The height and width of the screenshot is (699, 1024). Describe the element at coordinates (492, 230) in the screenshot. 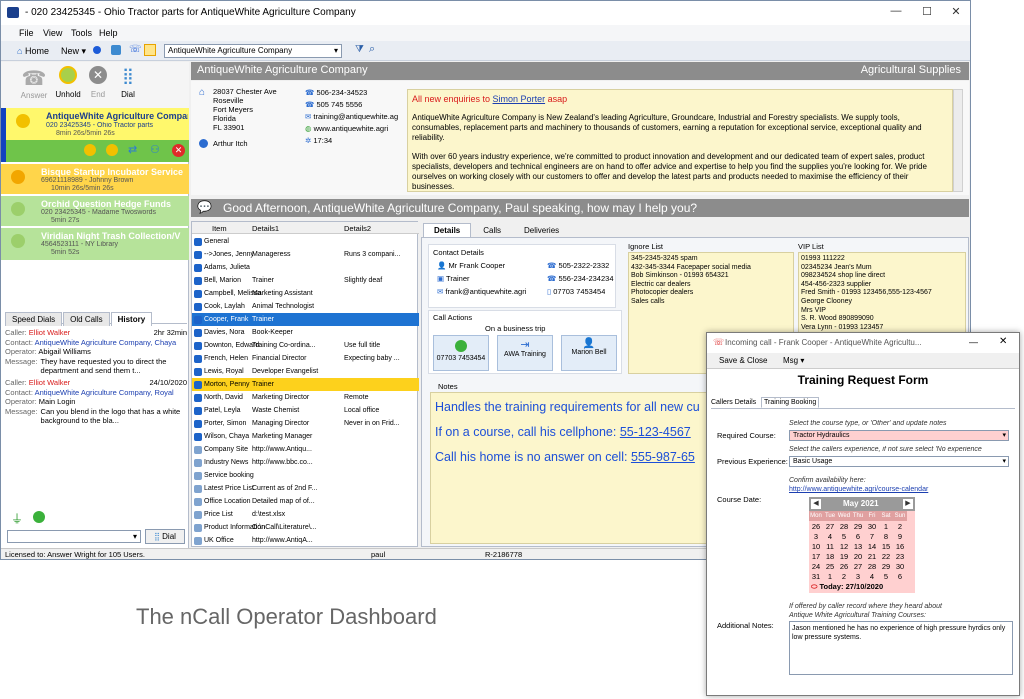

I see `tab-calls: Calls` at that location.